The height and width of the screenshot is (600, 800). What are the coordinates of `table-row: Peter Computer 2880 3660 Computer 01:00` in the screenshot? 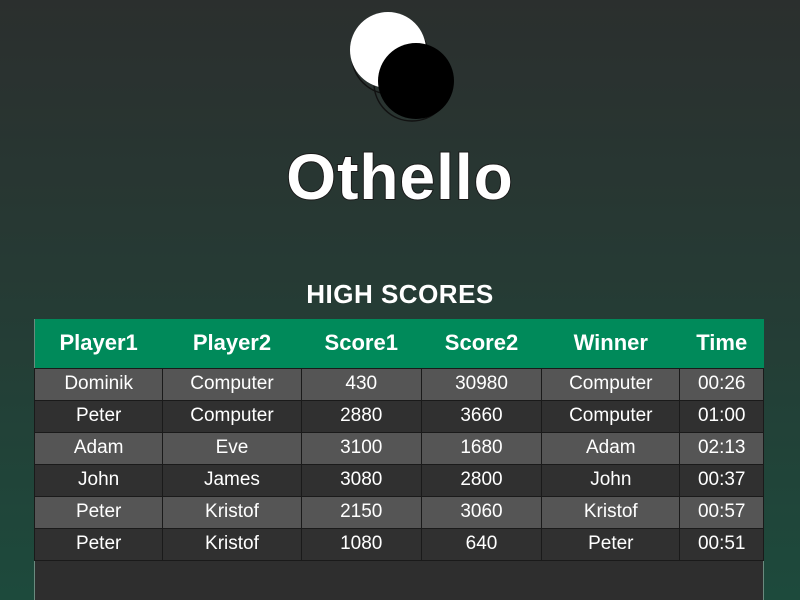 It's located at (398, 416).